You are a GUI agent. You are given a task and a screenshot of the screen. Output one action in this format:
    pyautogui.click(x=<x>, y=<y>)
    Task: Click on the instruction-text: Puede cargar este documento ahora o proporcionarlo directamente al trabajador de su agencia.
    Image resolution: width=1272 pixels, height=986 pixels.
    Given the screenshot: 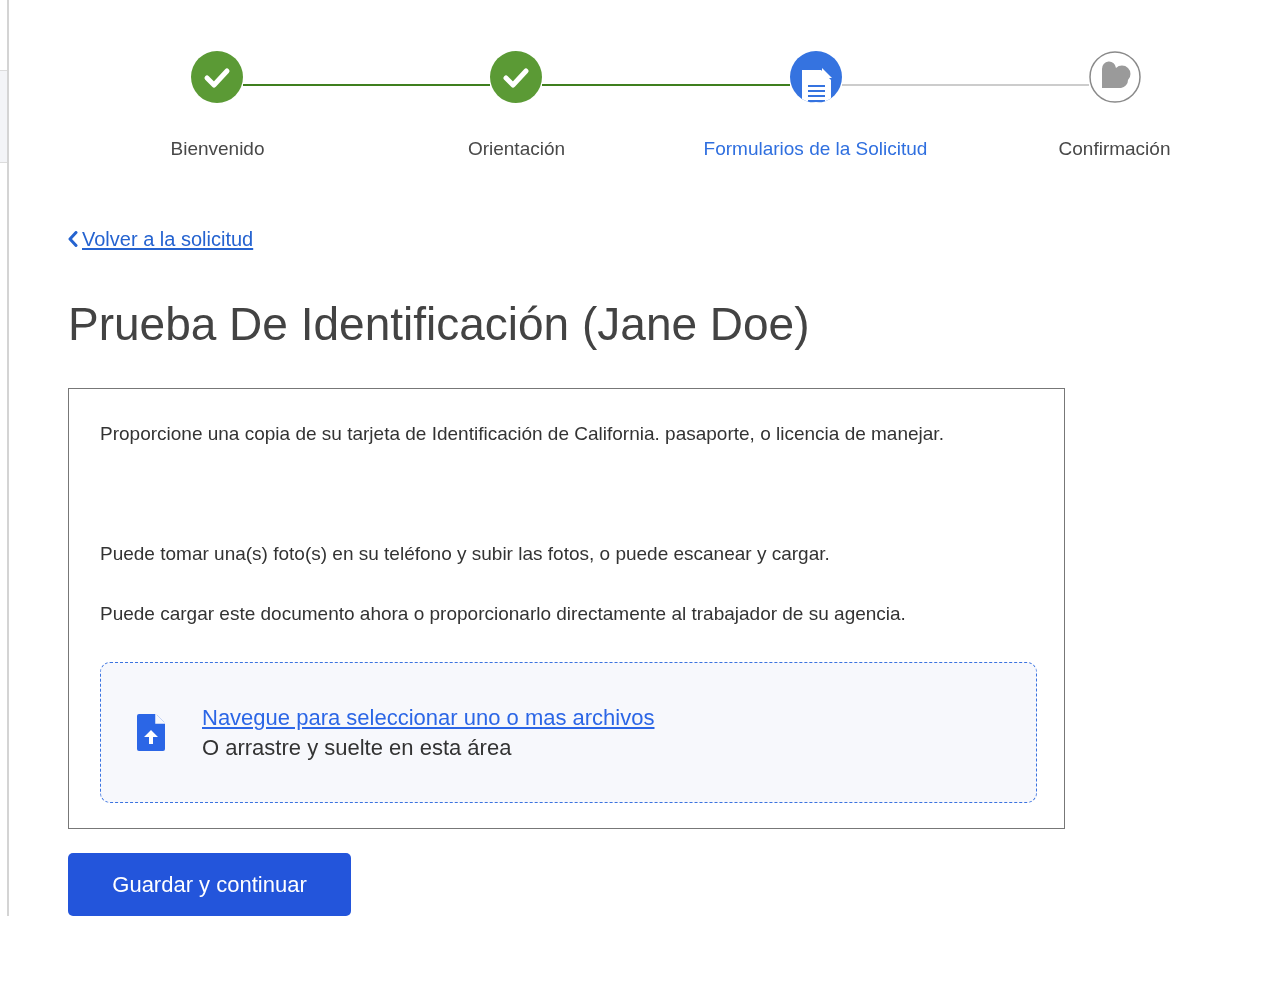 What is the action you would take?
    pyautogui.click(x=503, y=614)
    